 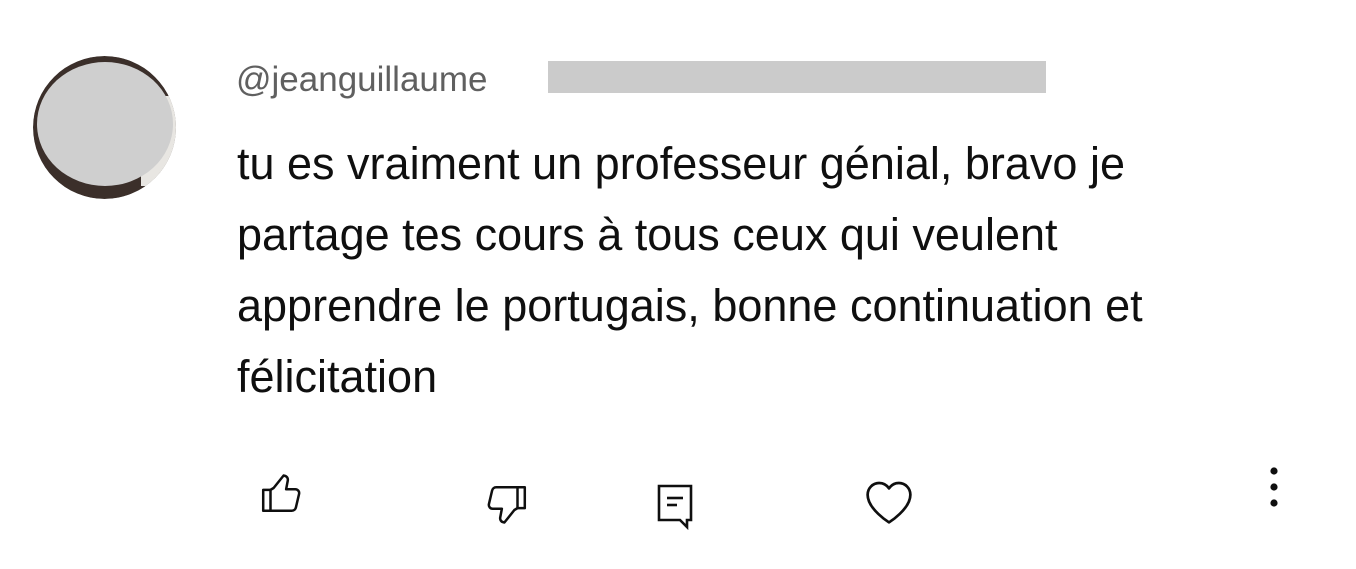 I want to click on comment-author: @jeanguillaume, so click(x=362, y=79).